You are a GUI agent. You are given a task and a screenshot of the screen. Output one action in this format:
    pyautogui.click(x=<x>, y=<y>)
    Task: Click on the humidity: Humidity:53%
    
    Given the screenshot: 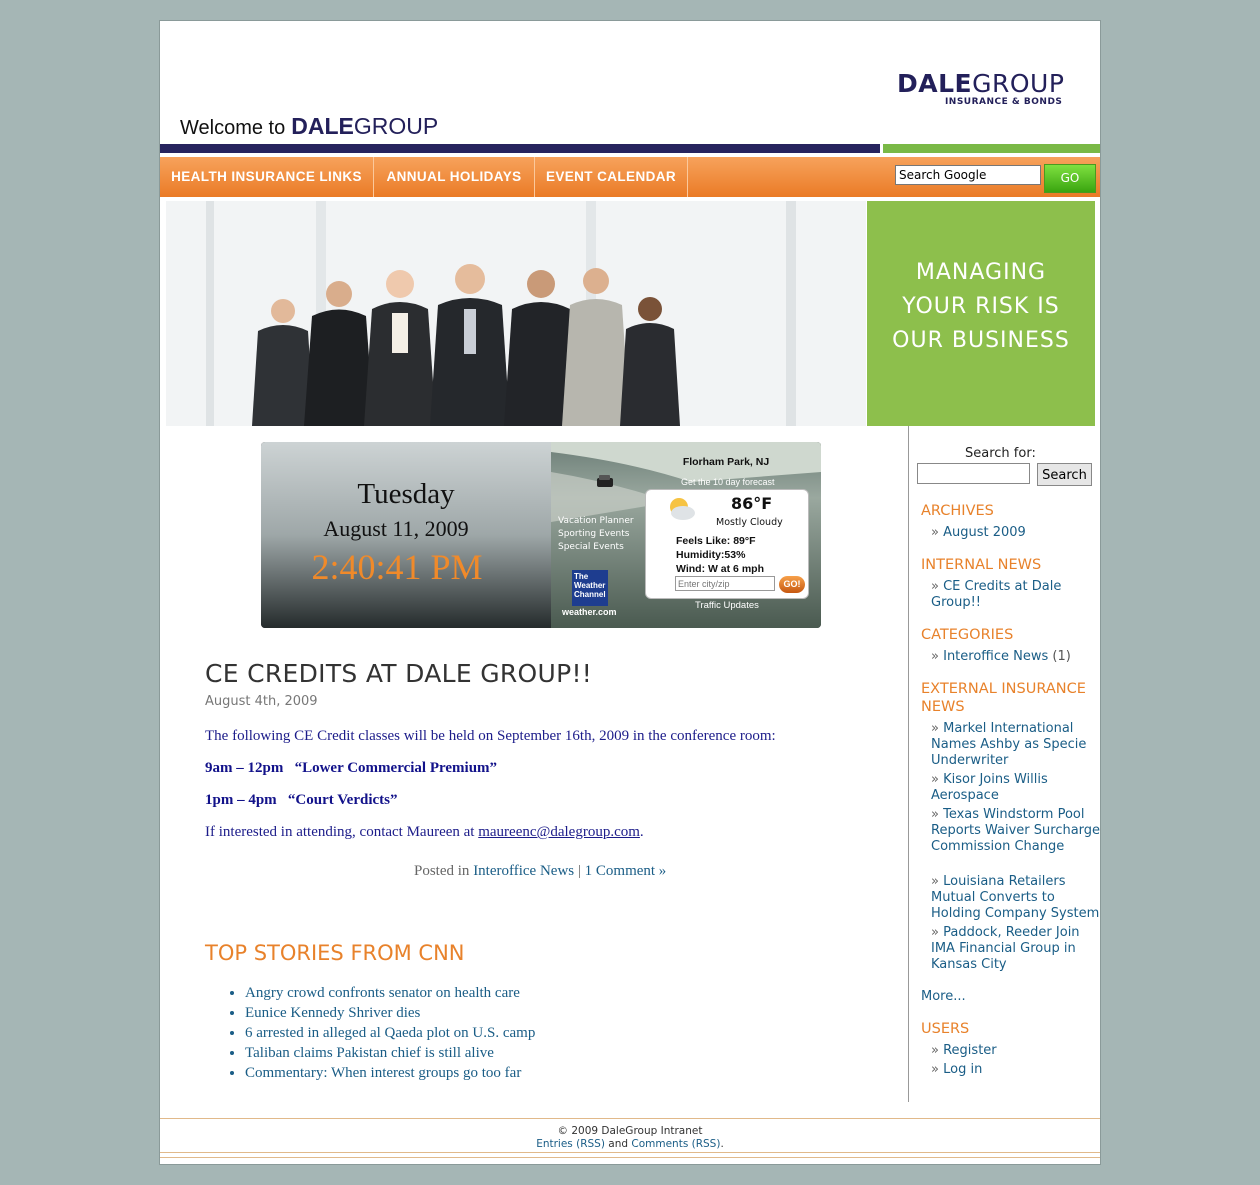 What is the action you would take?
    pyautogui.click(x=711, y=555)
    